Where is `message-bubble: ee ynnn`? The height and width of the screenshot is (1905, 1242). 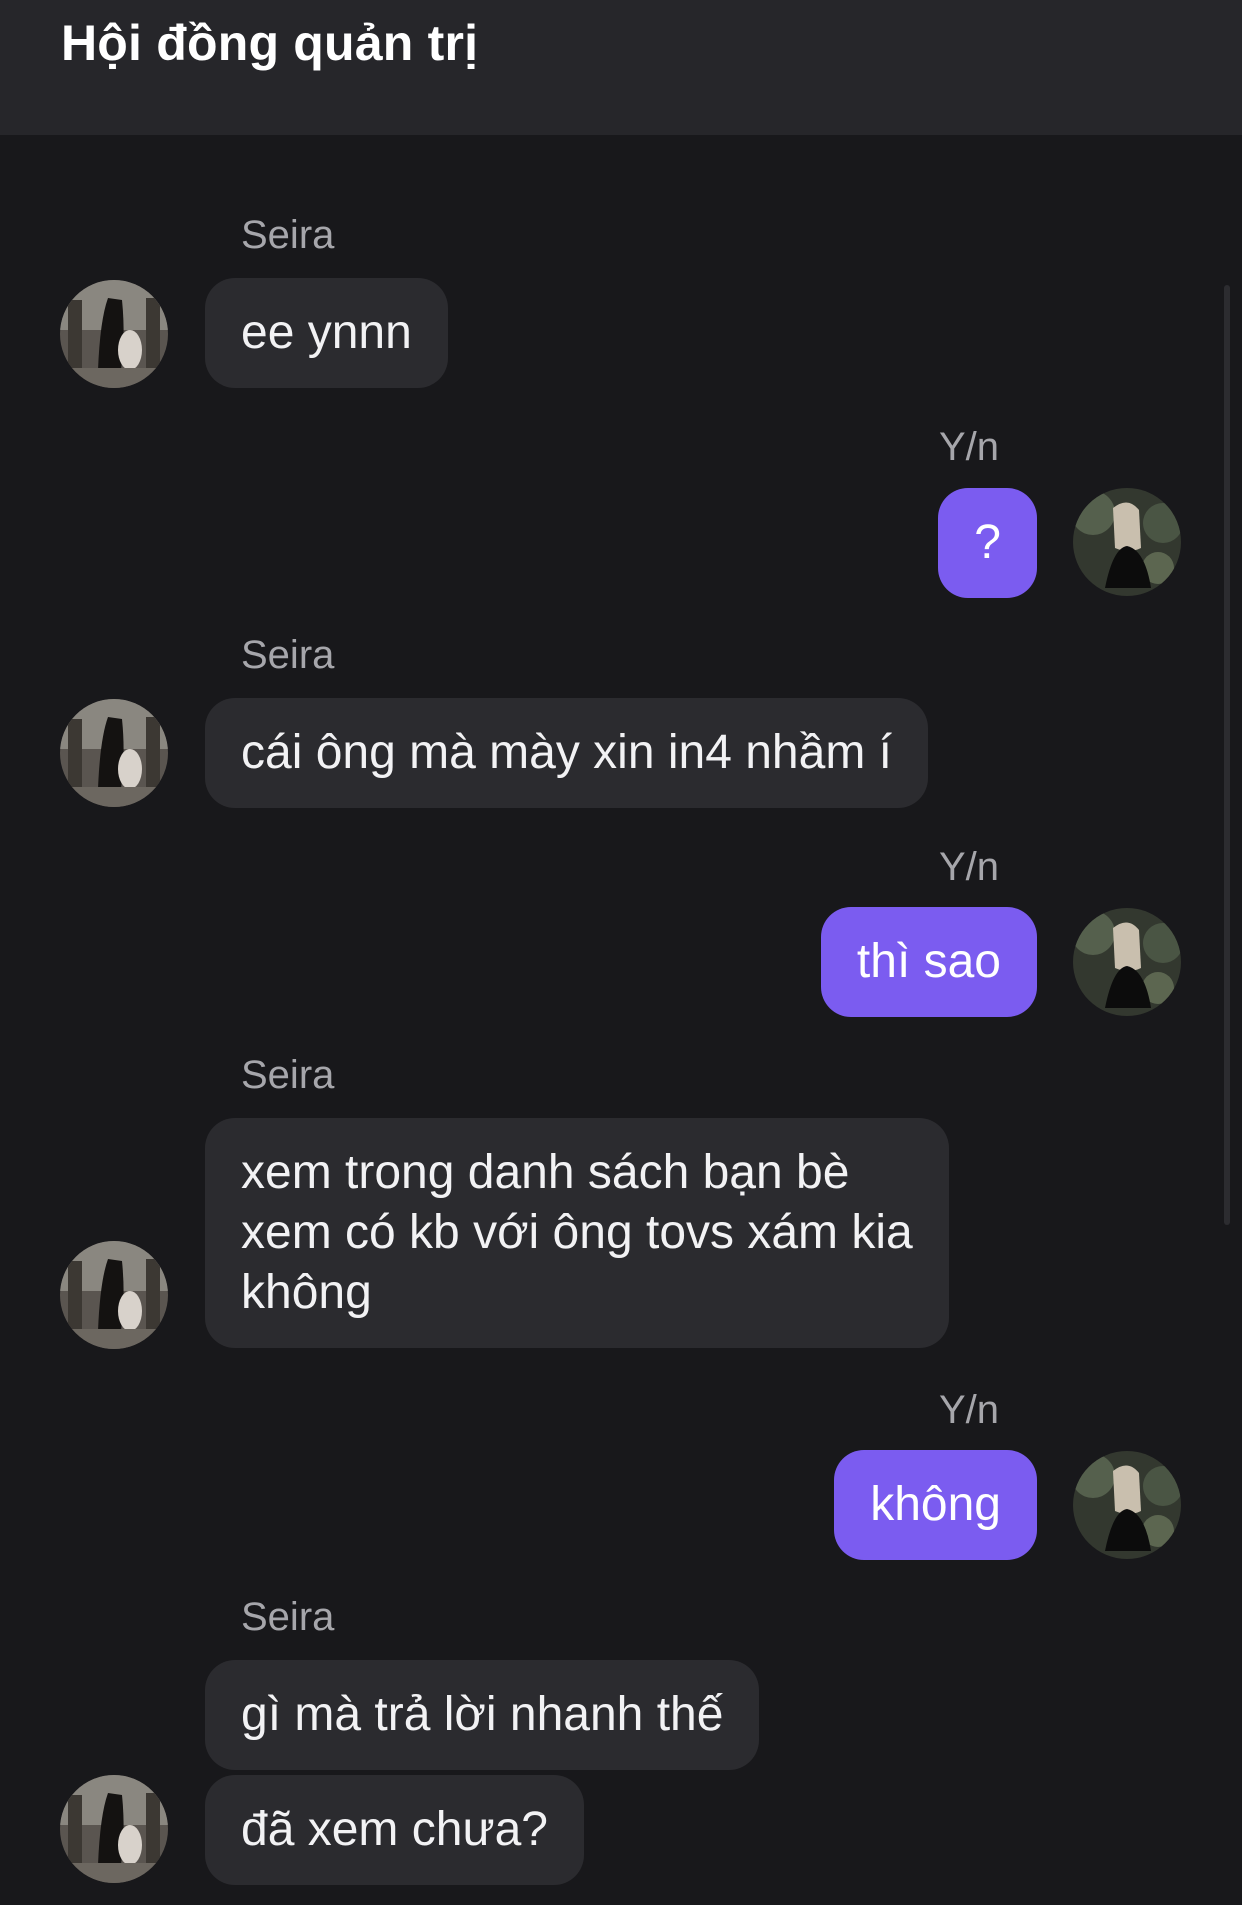 message-bubble: ee ynnn is located at coordinates (326, 333).